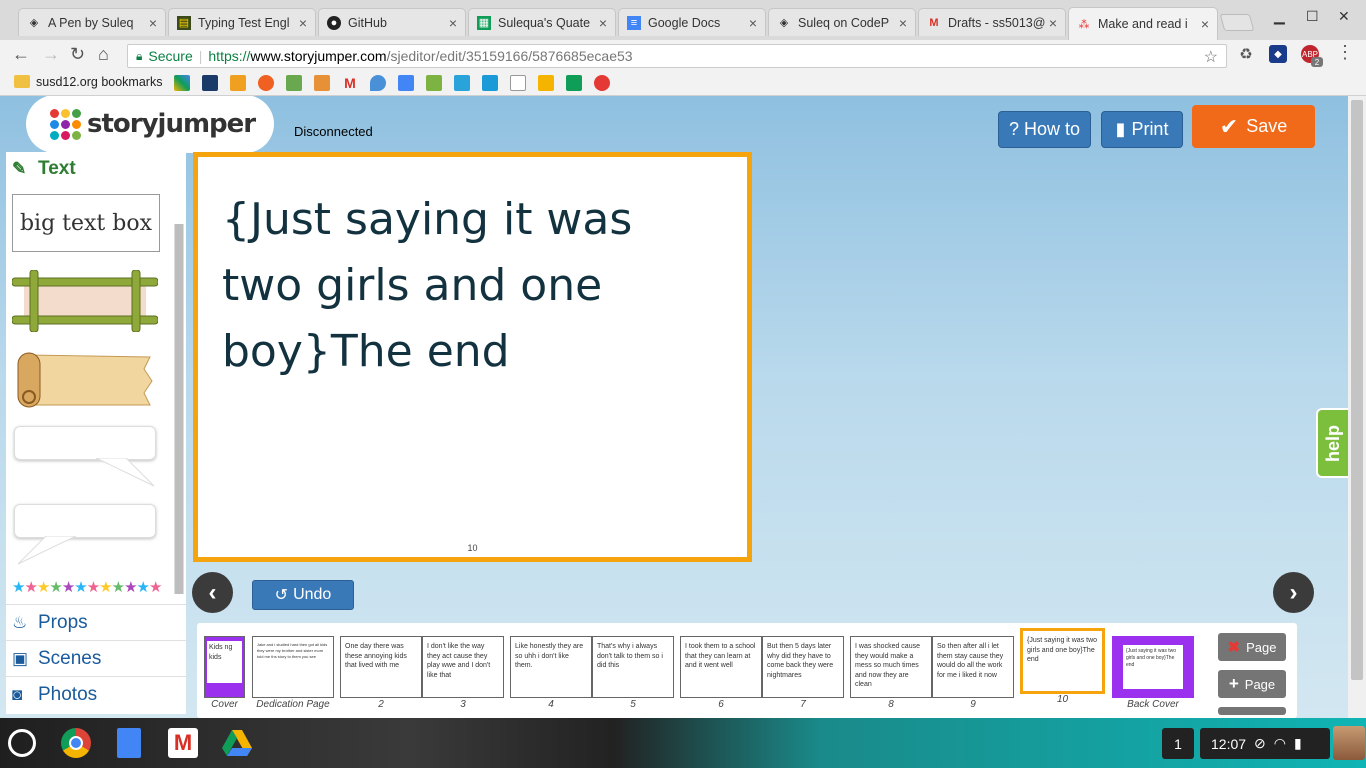 Image resolution: width=1366 pixels, height=768 pixels. Describe the element at coordinates (34, 23) in the screenshot. I see `codepen-icon: ◈` at that location.